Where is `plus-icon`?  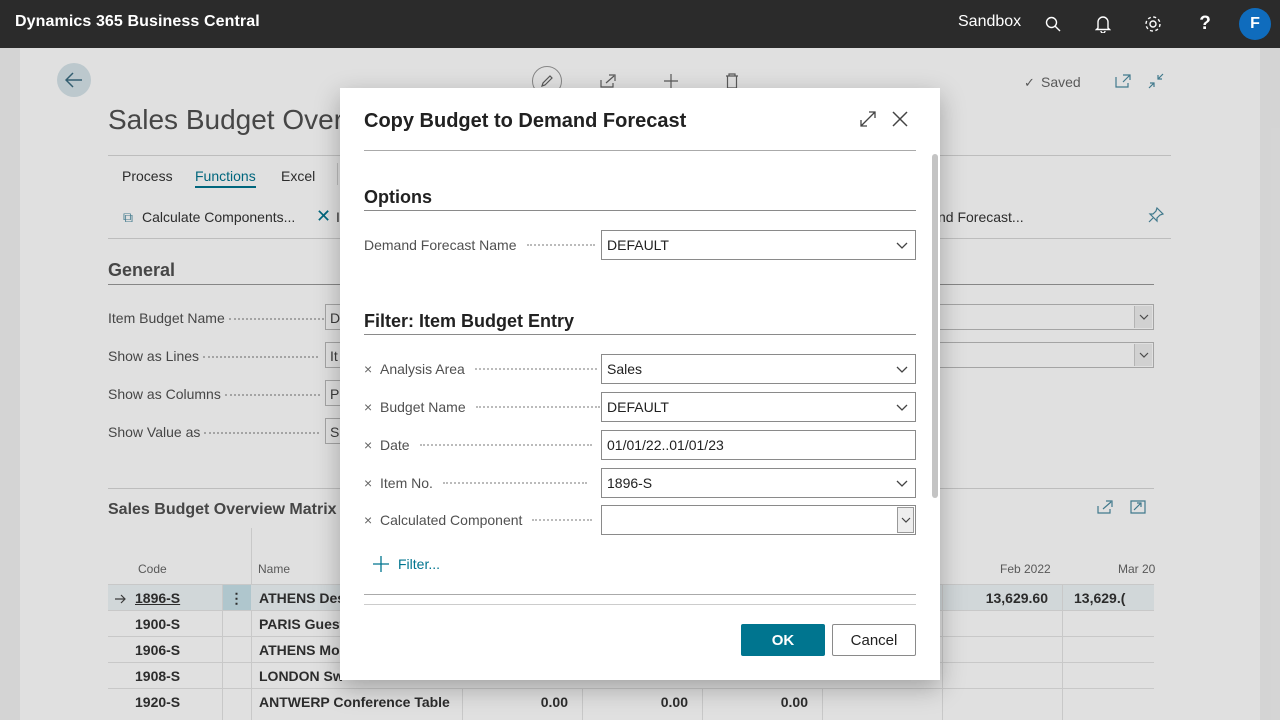 plus-icon is located at coordinates (381, 564).